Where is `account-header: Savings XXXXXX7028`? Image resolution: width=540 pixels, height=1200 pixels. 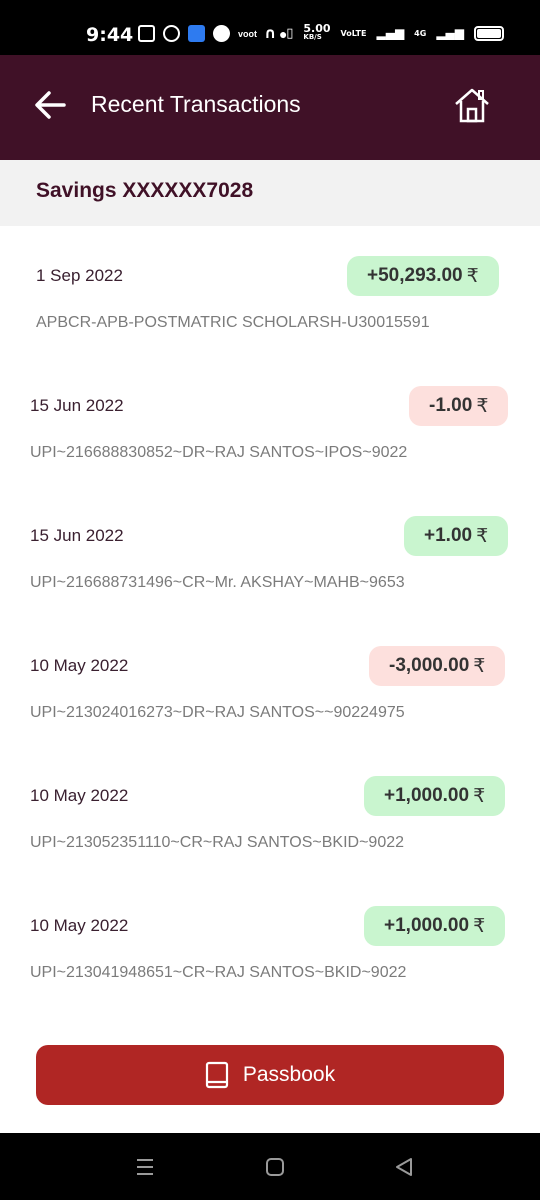 account-header: Savings XXXXXX7028 is located at coordinates (270, 193).